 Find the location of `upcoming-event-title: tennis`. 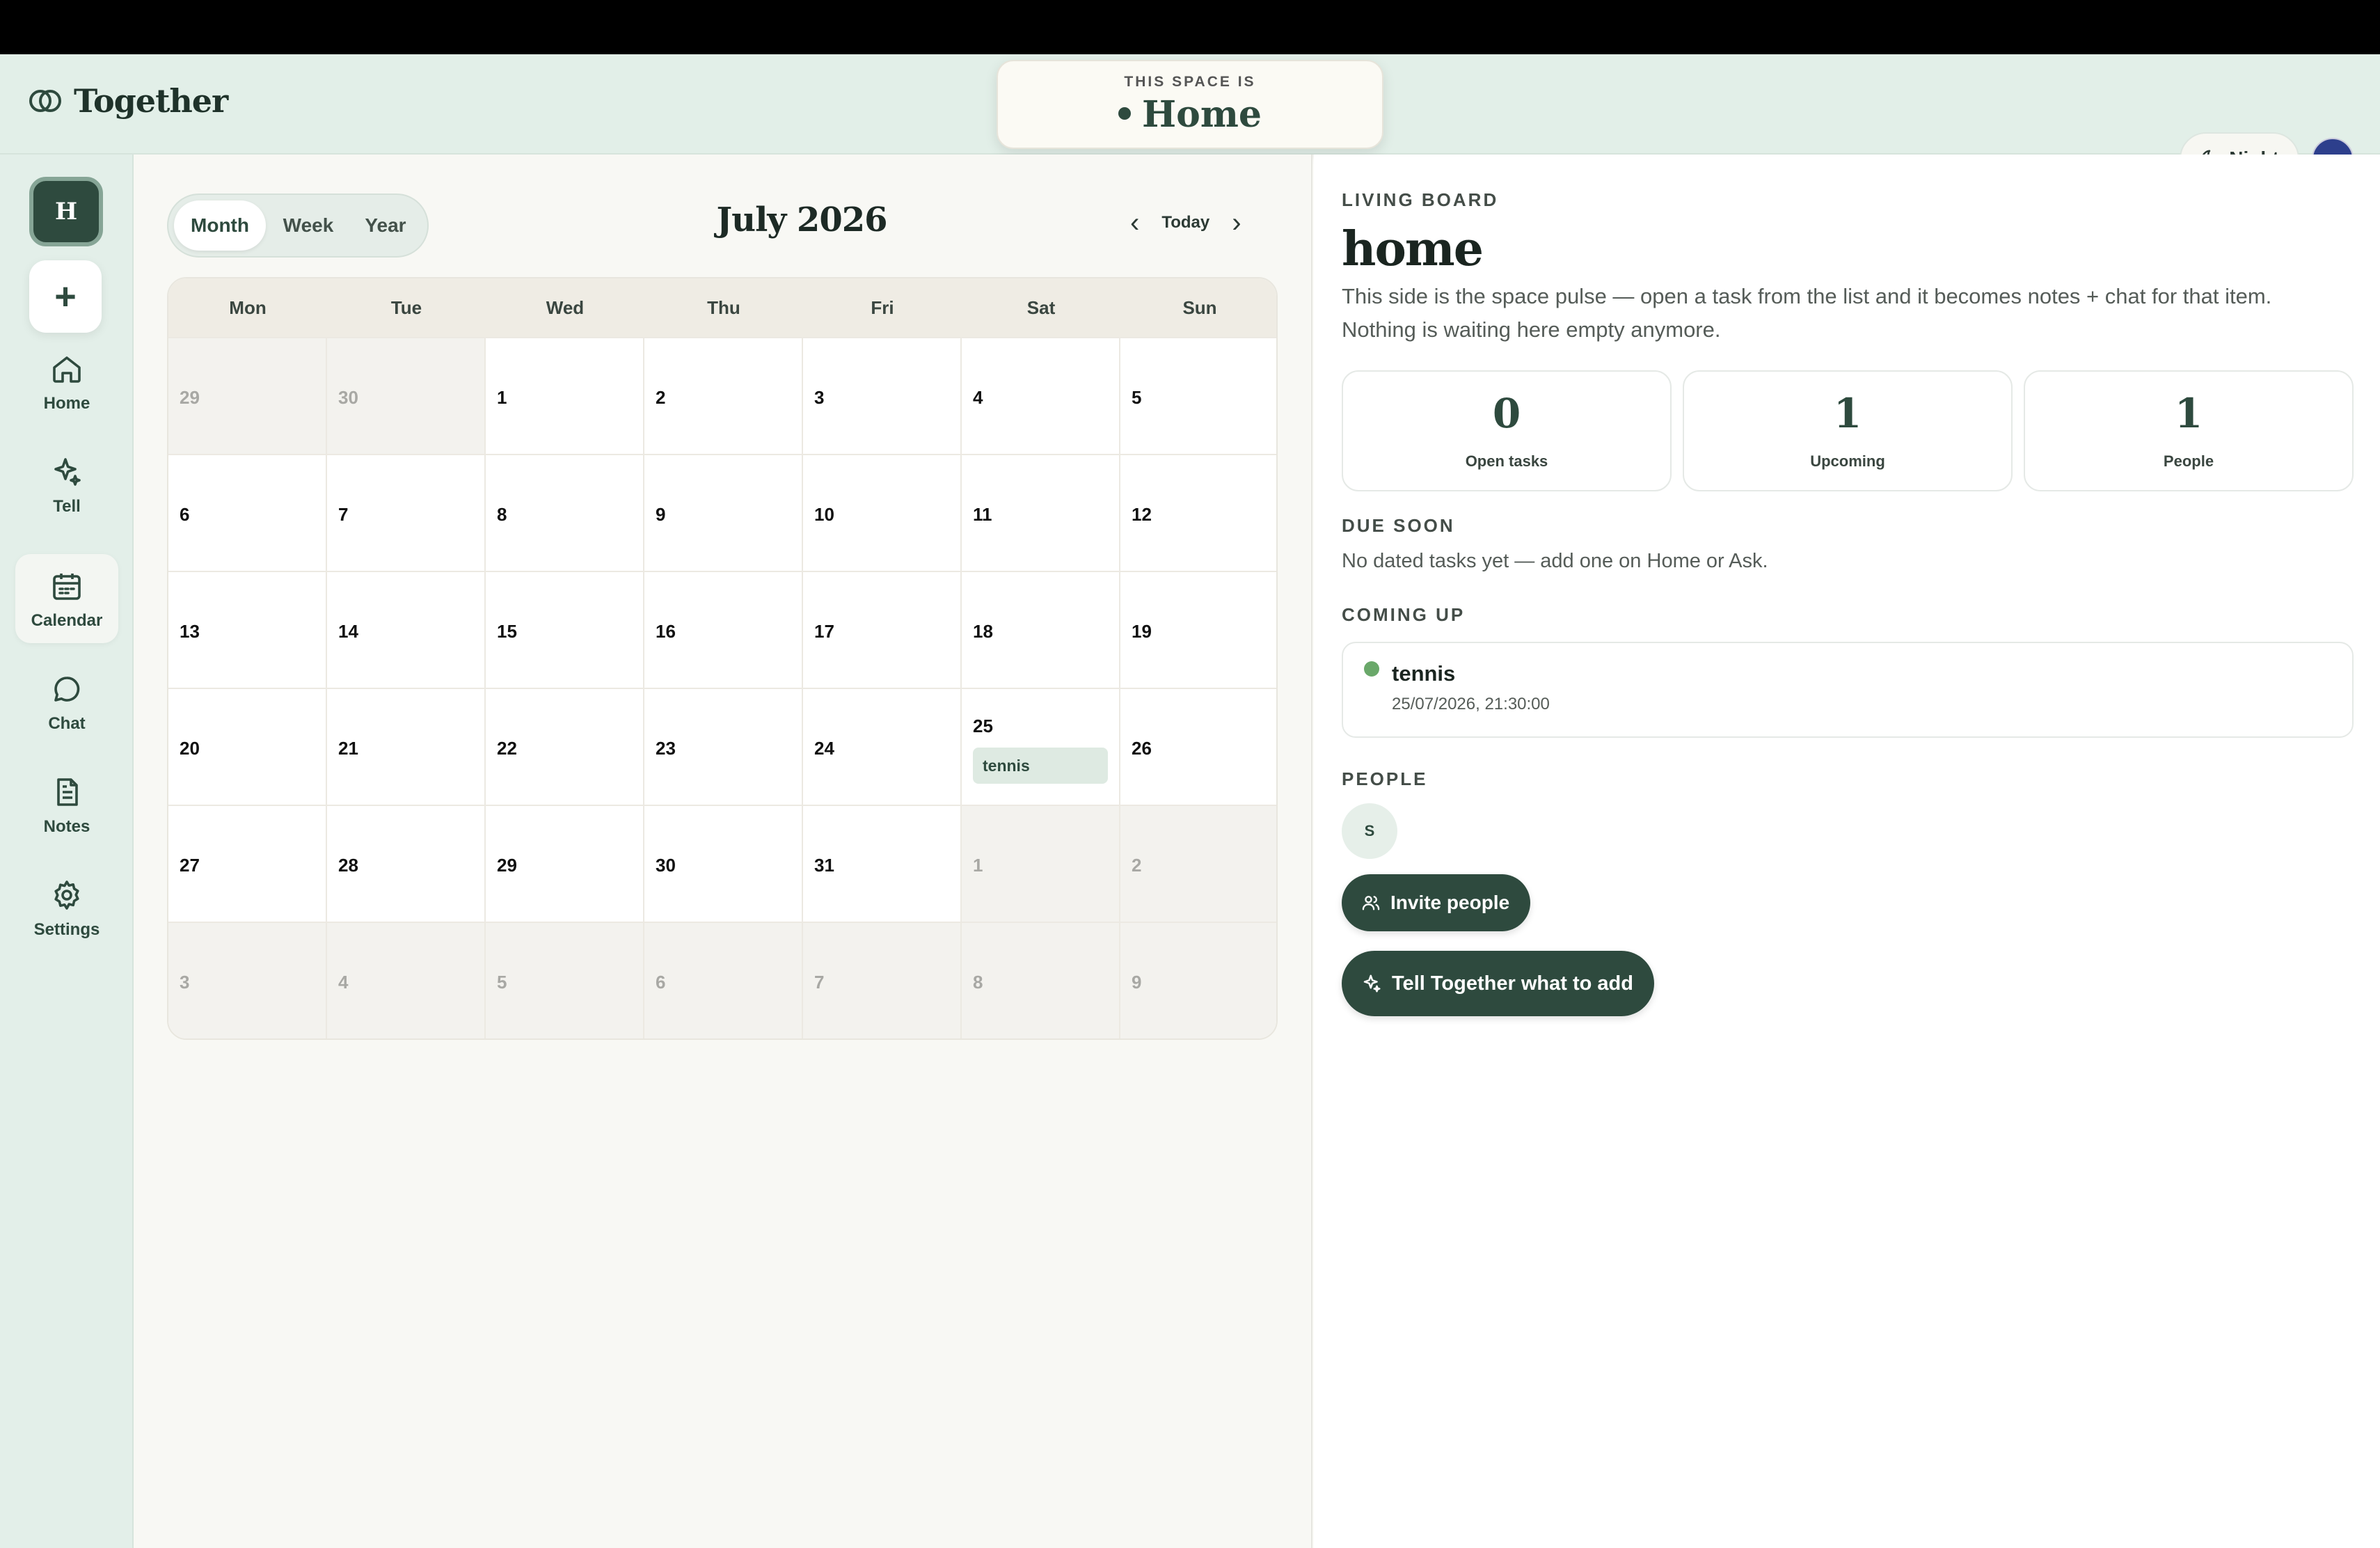

upcoming-event-title: tennis is located at coordinates (1424, 673).